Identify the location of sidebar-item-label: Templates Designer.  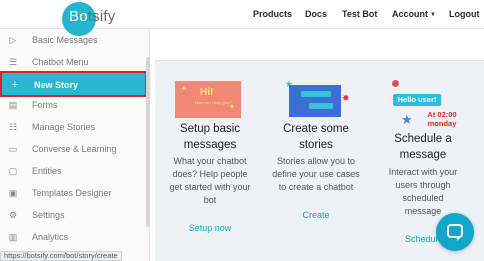
(72, 193).